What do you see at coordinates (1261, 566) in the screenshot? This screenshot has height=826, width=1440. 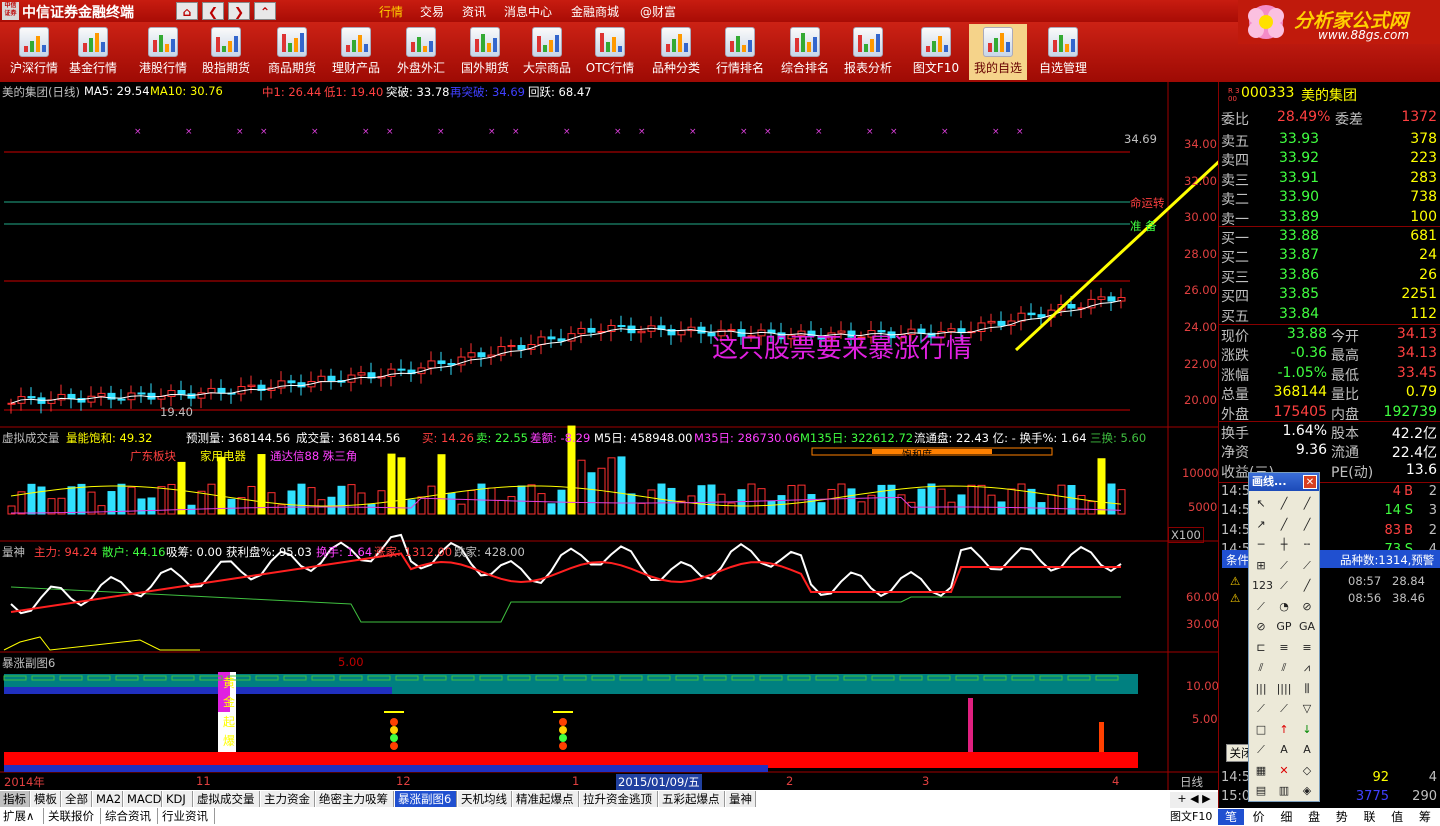 I see `draw-tool-icon: ⊞` at bounding box center [1261, 566].